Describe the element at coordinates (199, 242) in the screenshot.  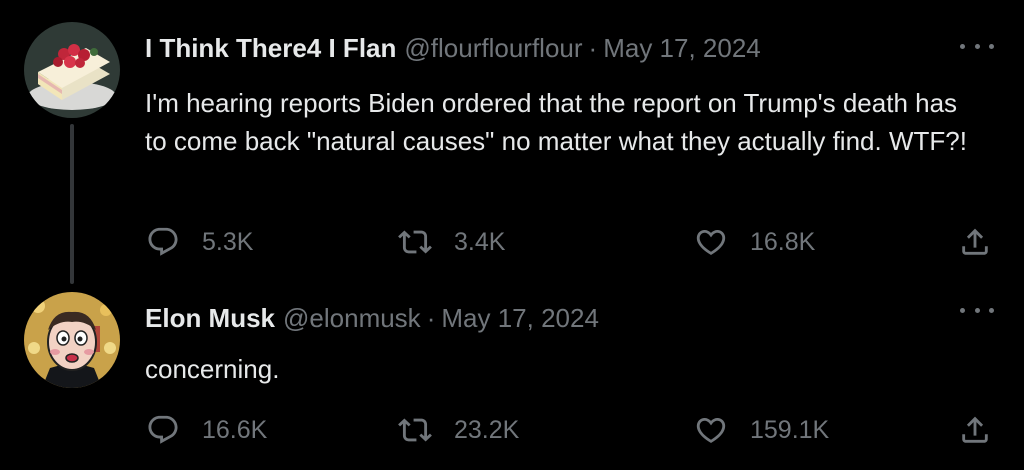
I see `reply-button: 5.3K` at that location.